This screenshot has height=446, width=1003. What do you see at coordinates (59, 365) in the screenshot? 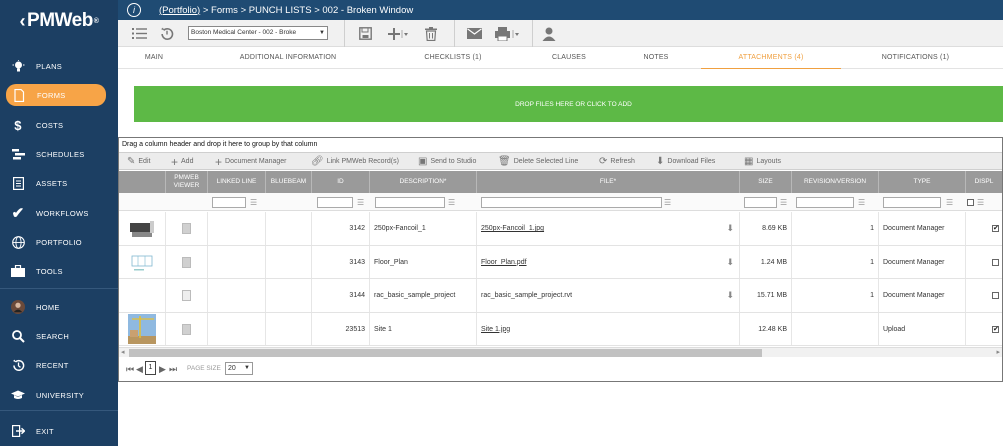
I see `sidebar-item-recent: RECENT` at bounding box center [59, 365].